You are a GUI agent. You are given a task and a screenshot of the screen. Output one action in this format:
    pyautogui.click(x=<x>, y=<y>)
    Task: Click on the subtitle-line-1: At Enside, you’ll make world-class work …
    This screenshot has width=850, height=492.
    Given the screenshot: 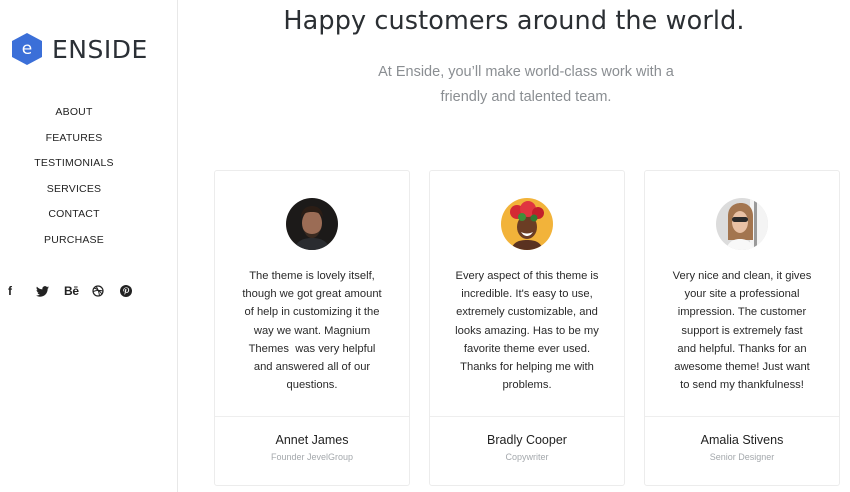 What is the action you would take?
    pyautogui.click(x=526, y=72)
    